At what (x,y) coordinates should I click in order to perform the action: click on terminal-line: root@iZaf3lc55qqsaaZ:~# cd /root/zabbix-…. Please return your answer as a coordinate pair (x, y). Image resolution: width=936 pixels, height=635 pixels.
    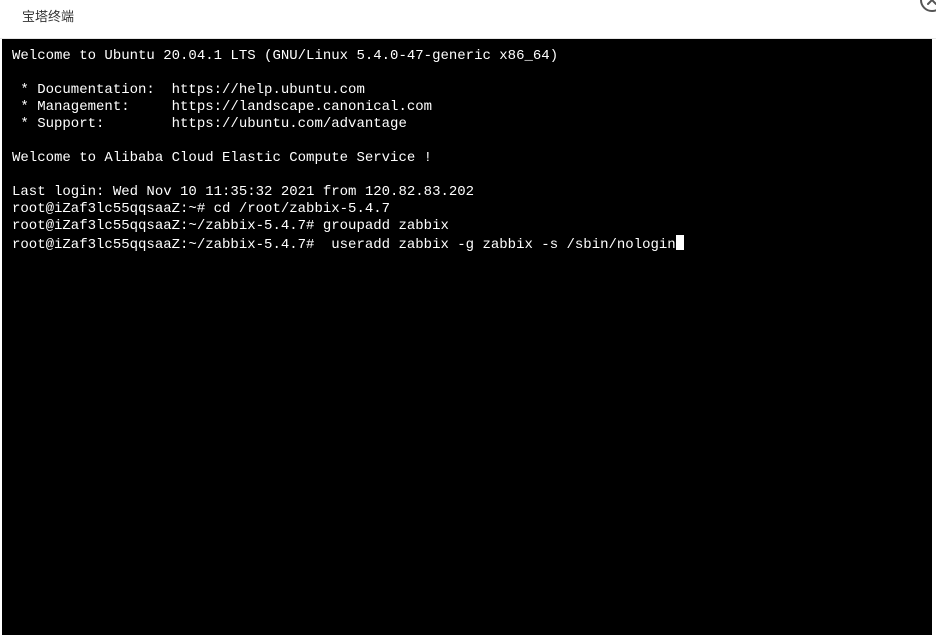
    Looking at the image, I should click on (201, 209).